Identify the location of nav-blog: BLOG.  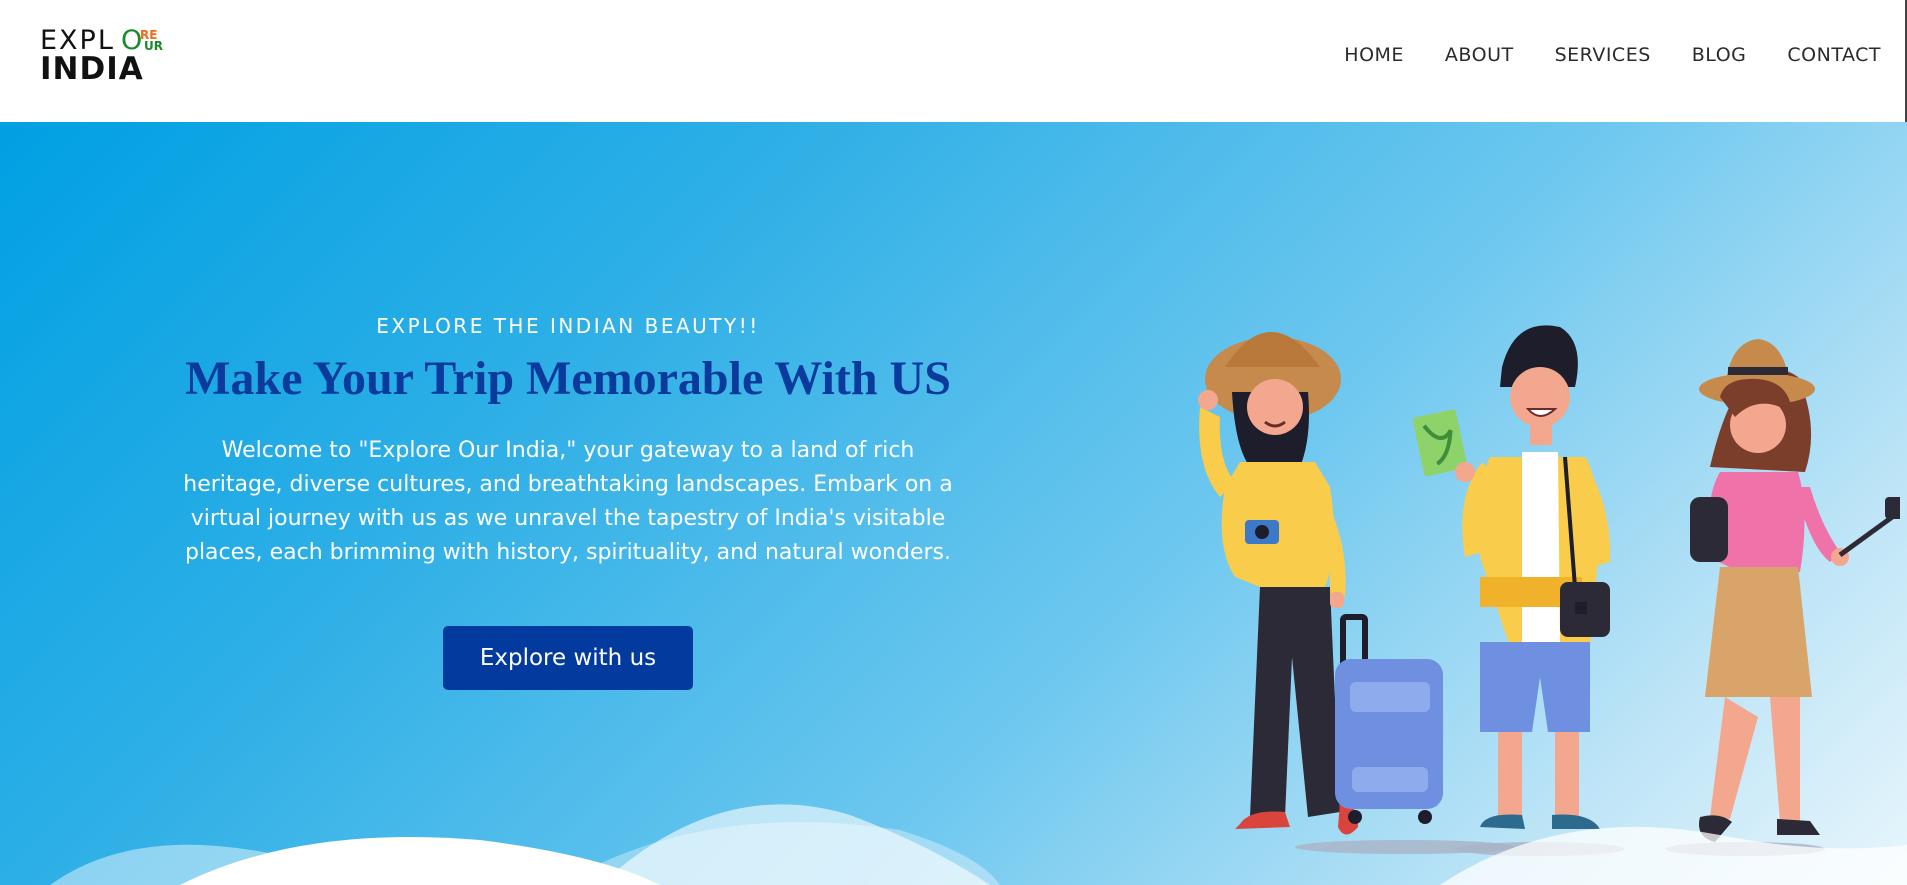
(1719, 55).